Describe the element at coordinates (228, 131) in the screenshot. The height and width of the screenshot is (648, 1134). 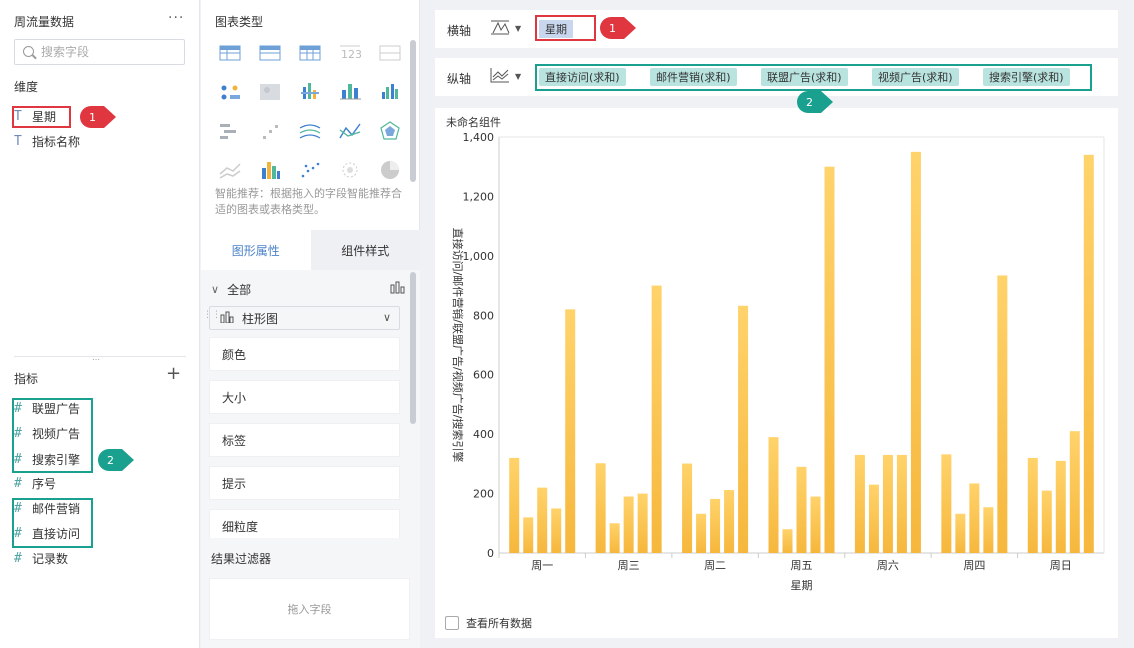
I see `gantt-type-icon` at that location.